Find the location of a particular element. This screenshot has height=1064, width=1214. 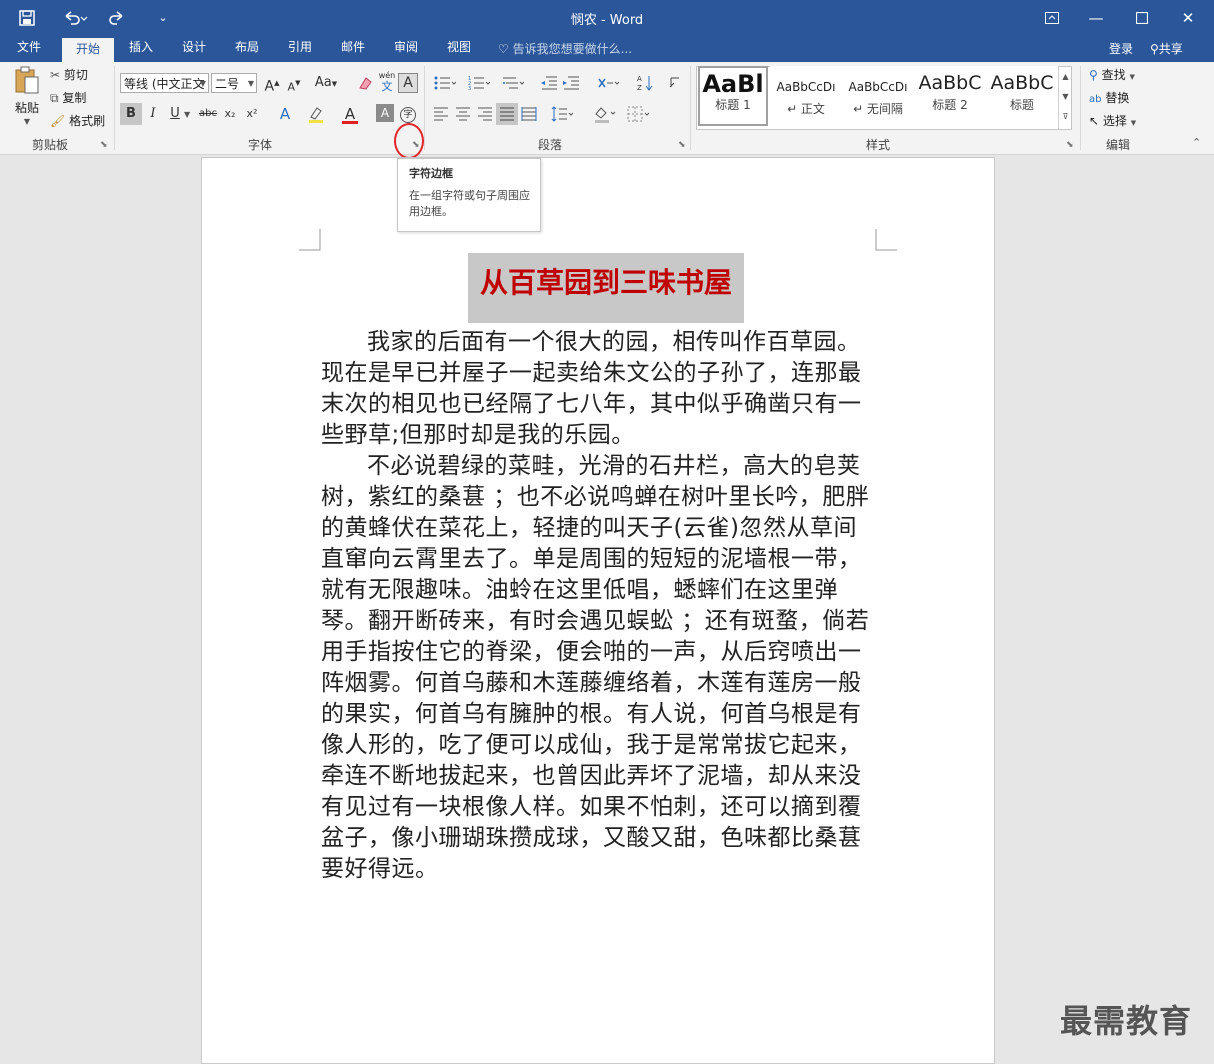

justify-icon is located at coordinates (507, 114).